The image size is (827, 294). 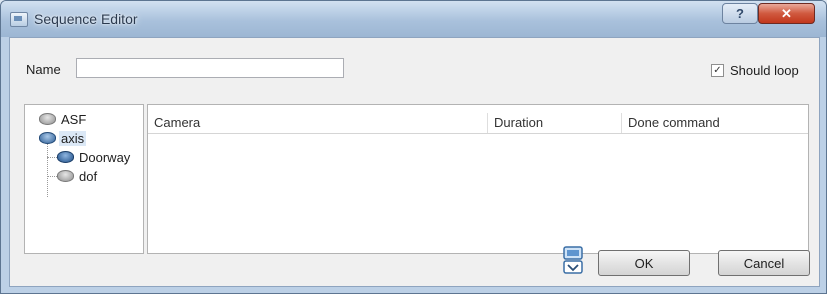 What do you see at coordinates (764, 263) in the screenshot?
I see `cancel-button: Cancel` at bounding box center [764, 263].